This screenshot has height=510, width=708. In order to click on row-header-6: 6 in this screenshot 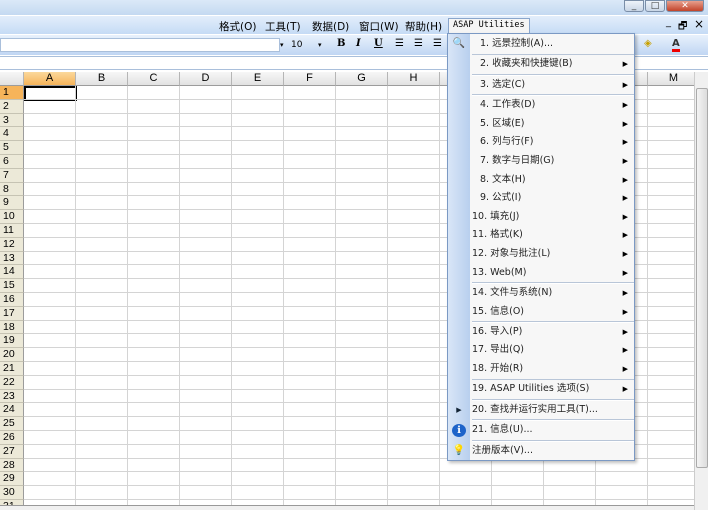, I will do `click(12, 162)`.